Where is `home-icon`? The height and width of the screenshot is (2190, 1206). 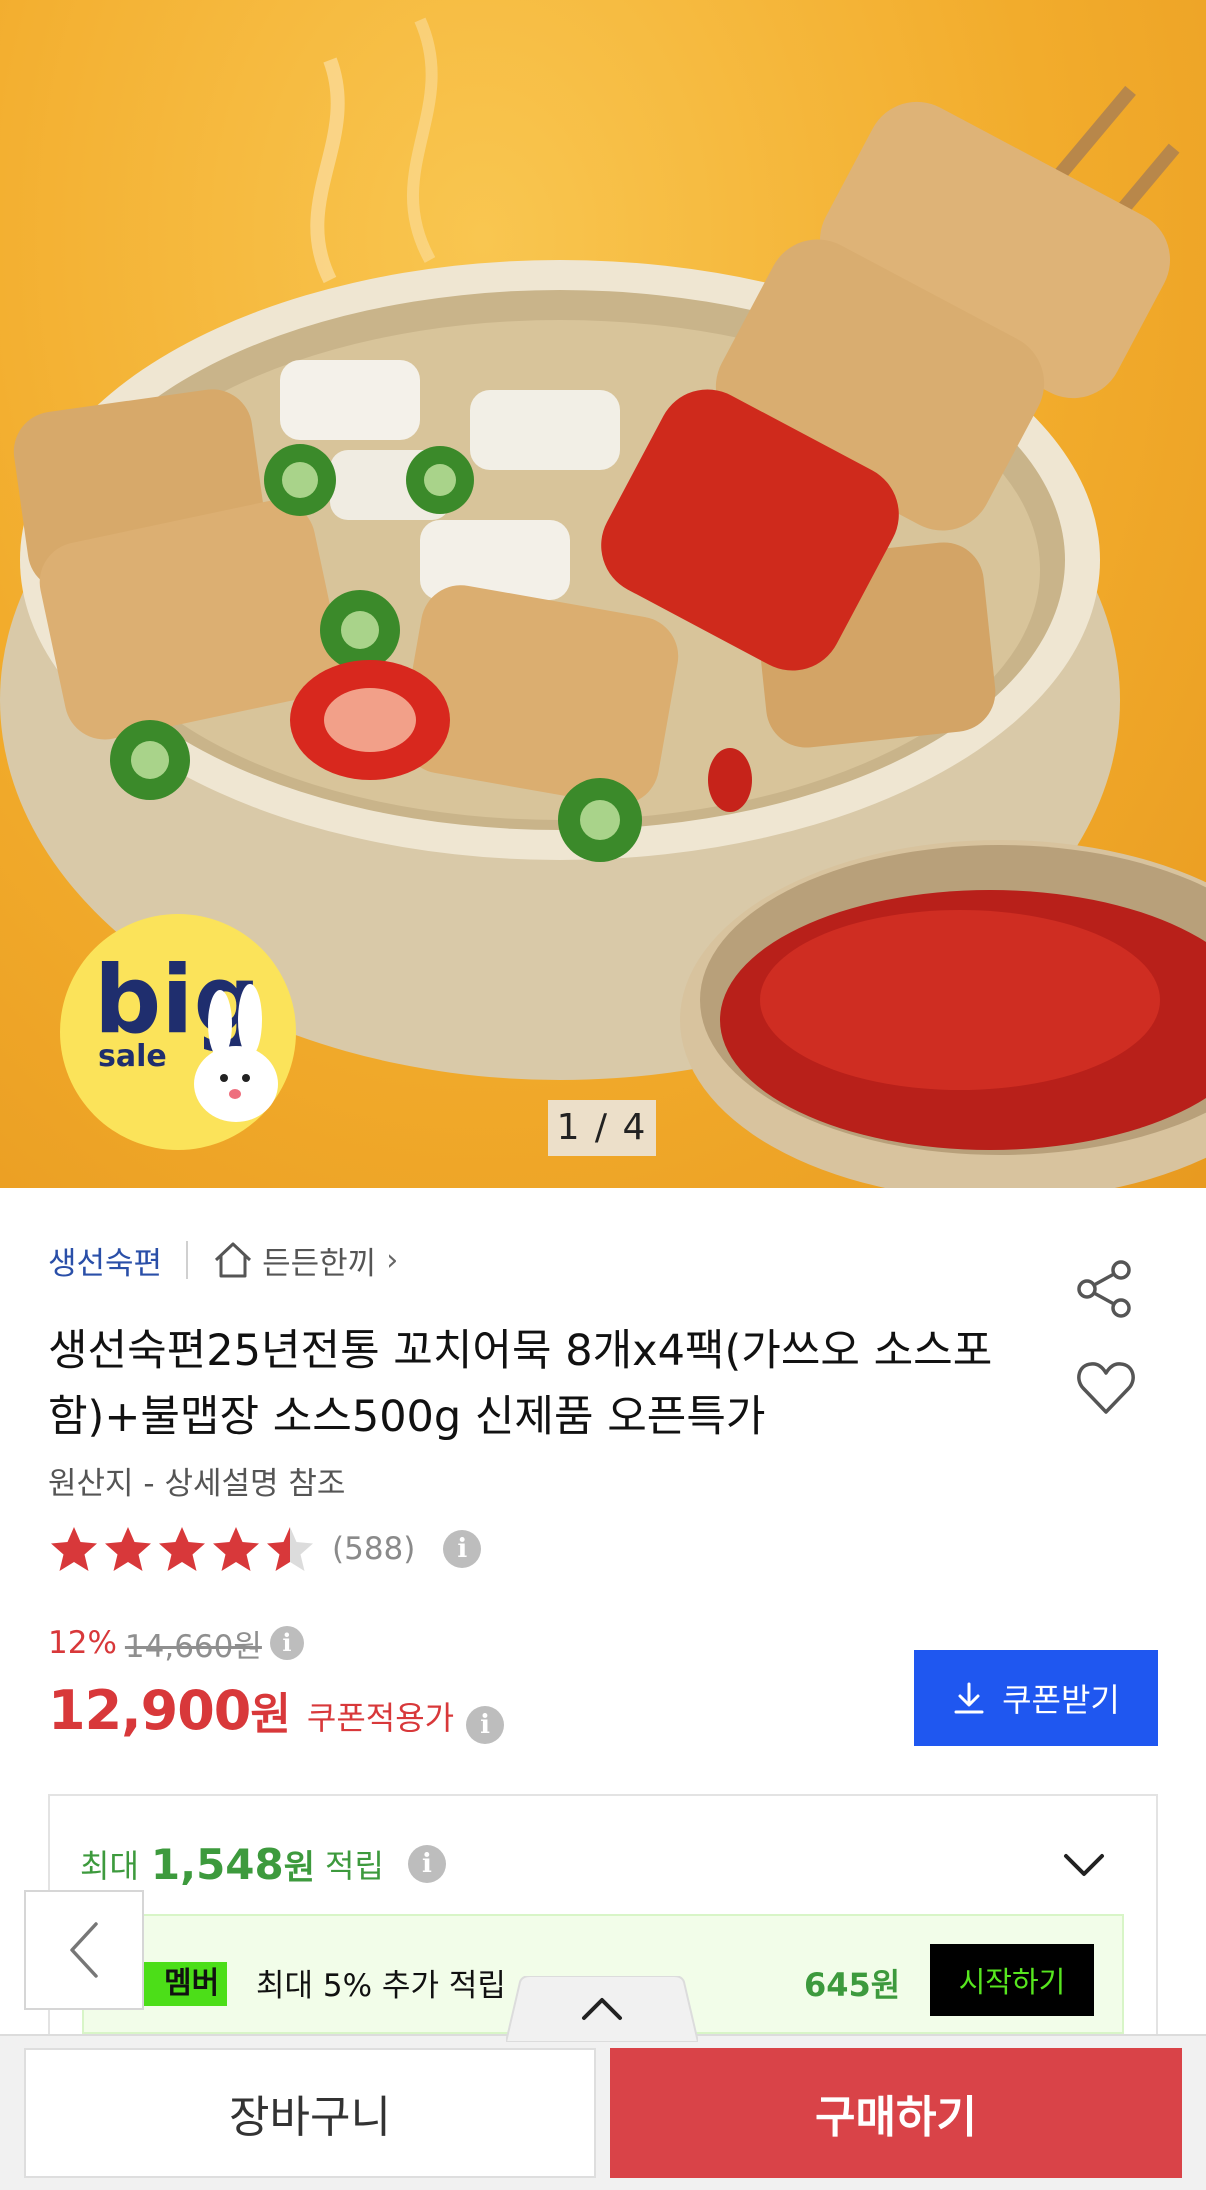 home-icon is located at coordinates (233, 1260).